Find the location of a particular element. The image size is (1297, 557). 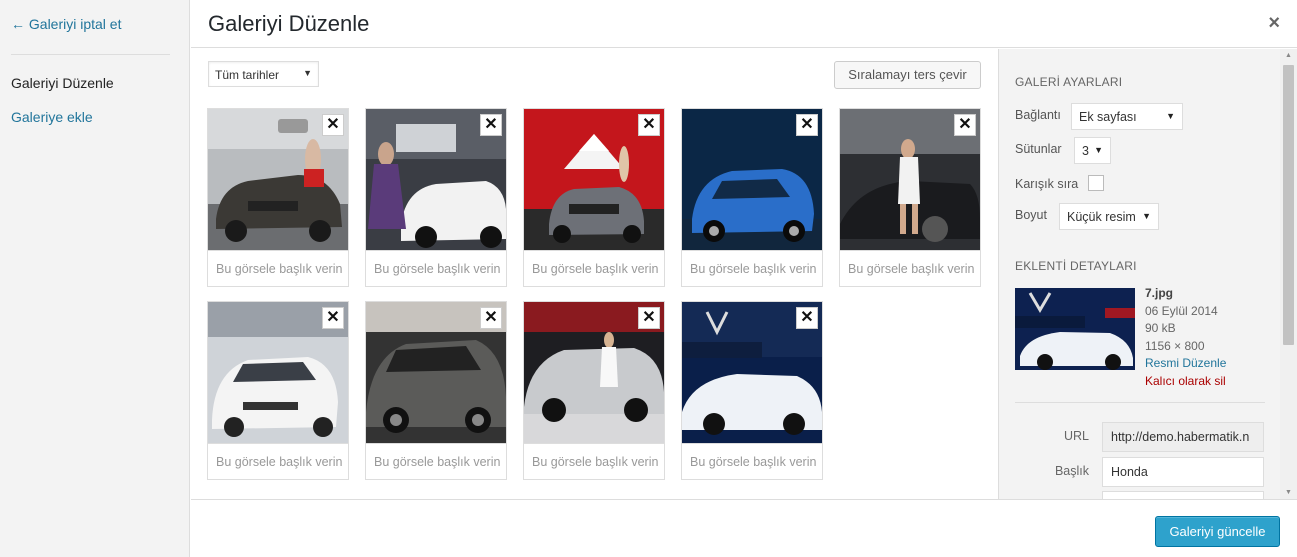

size-select: Küçük resim ▼ is located at coordinates (1109, 216).